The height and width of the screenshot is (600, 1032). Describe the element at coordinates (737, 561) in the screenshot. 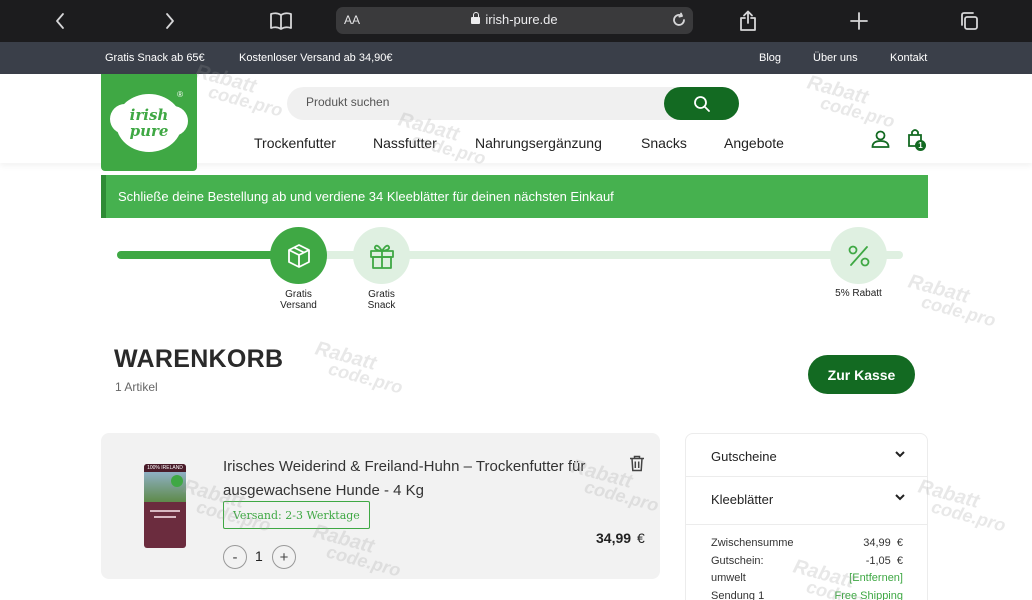

I see `voucher-label: Gutschein:` at that location.